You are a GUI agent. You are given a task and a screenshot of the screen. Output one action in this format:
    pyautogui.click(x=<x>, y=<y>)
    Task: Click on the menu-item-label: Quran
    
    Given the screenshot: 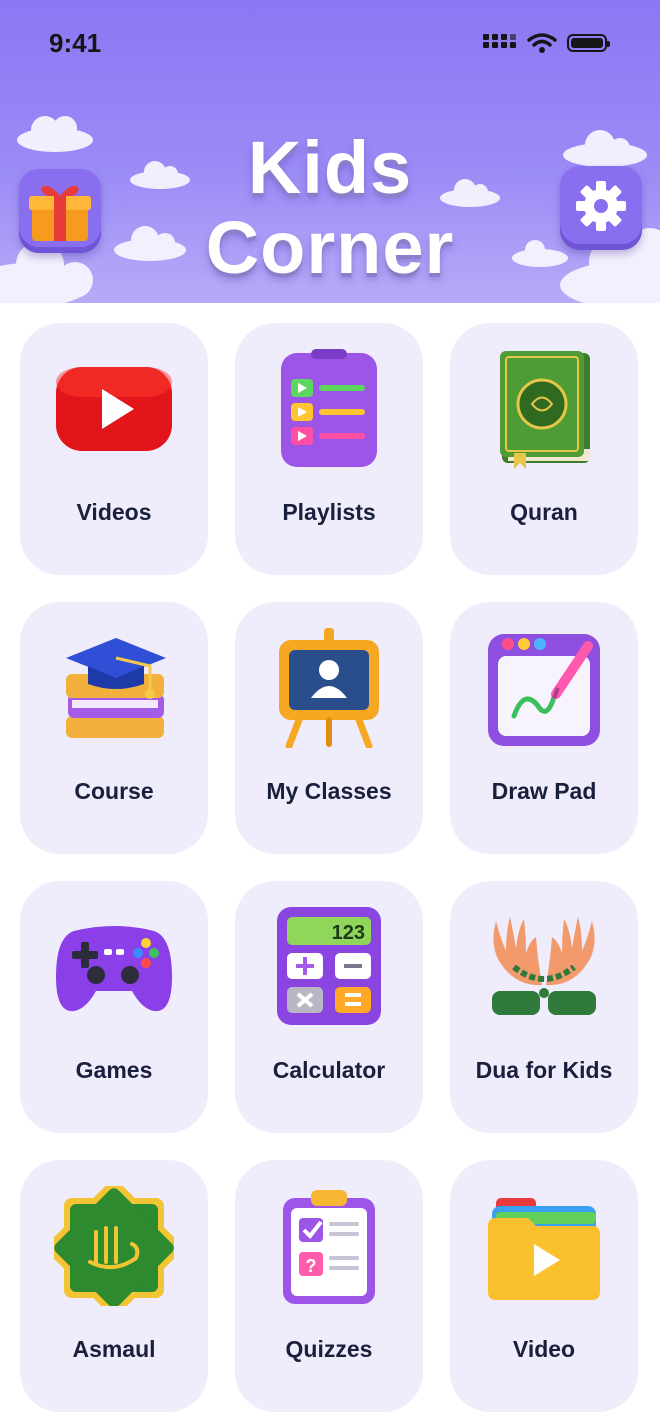 What is the action you would take?
    pyautogui.click(x=544, y=512)
    